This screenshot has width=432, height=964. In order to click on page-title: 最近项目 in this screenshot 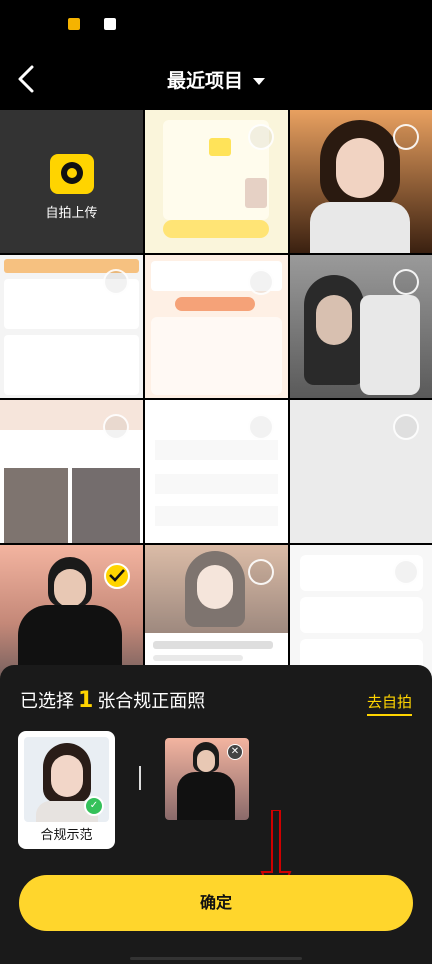, I will do `click(204, 81)`.